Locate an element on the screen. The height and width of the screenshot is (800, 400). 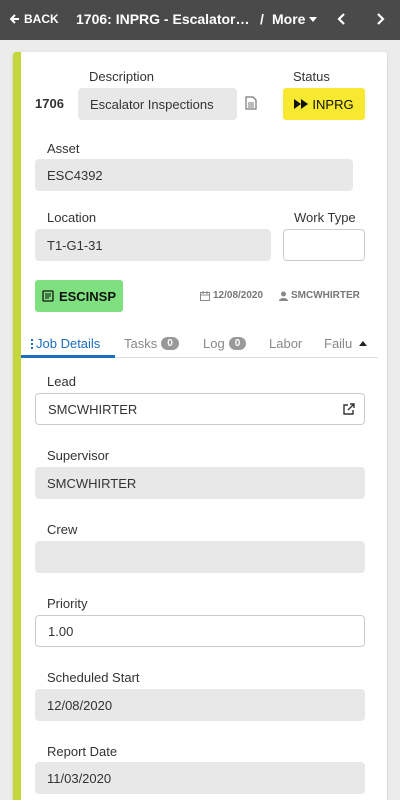
status-button: INPRG is located at coordinates (324, 104).